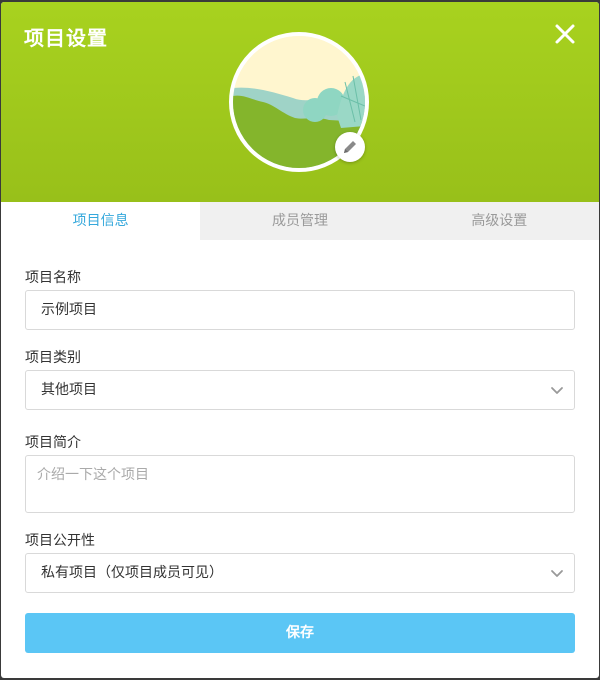 Image resolution: width=600 pixels, height=680 pixels. I want to click on project-category-select: 其他项目, so click(300, 390).